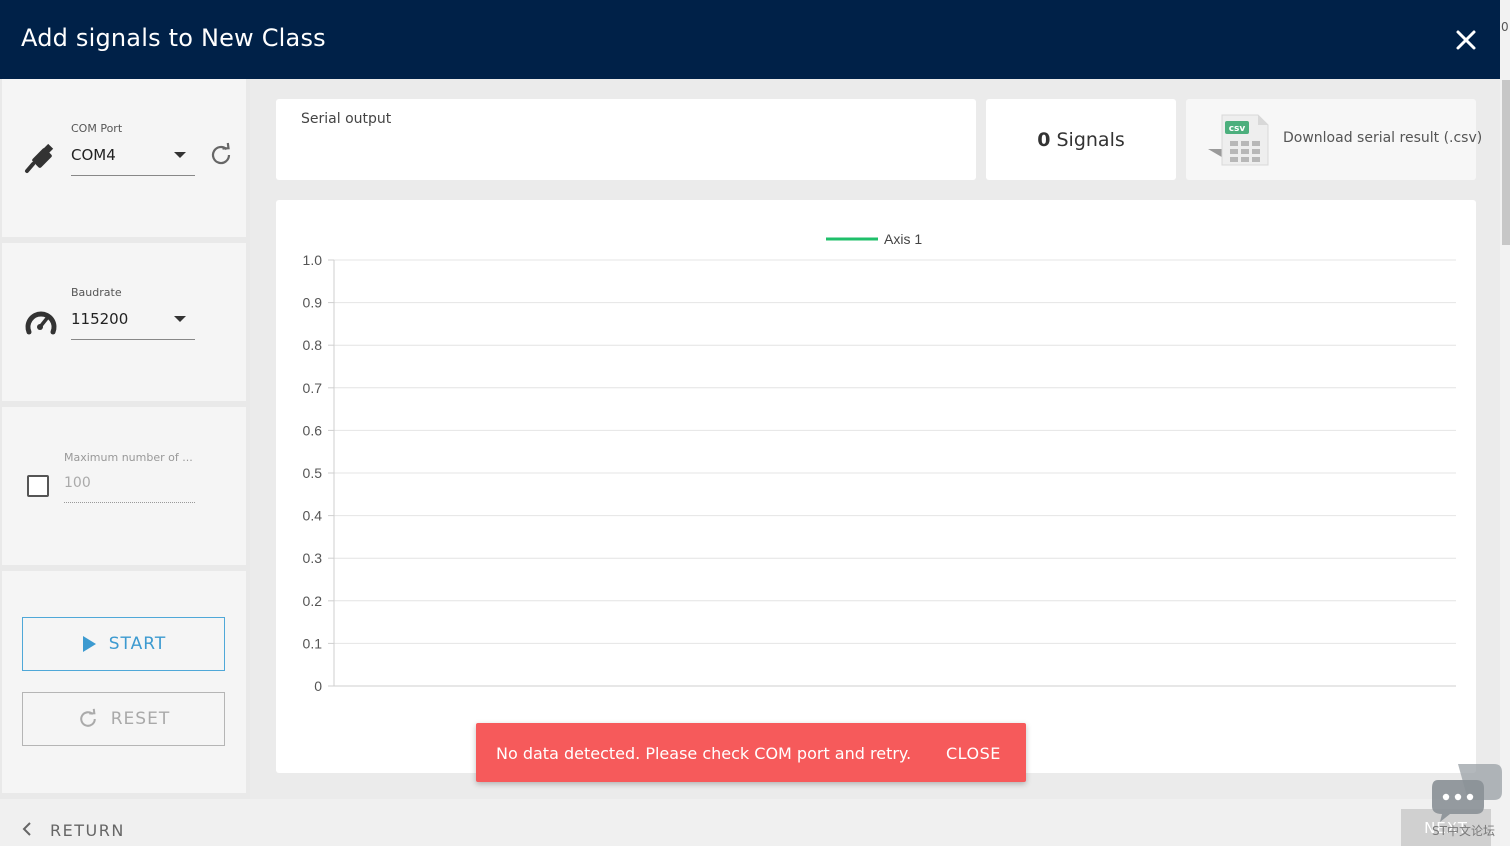 Image resolution: width=1510 pixels, height=846 pixels. I want to click on return-button: RETURN, so click(73, 830).